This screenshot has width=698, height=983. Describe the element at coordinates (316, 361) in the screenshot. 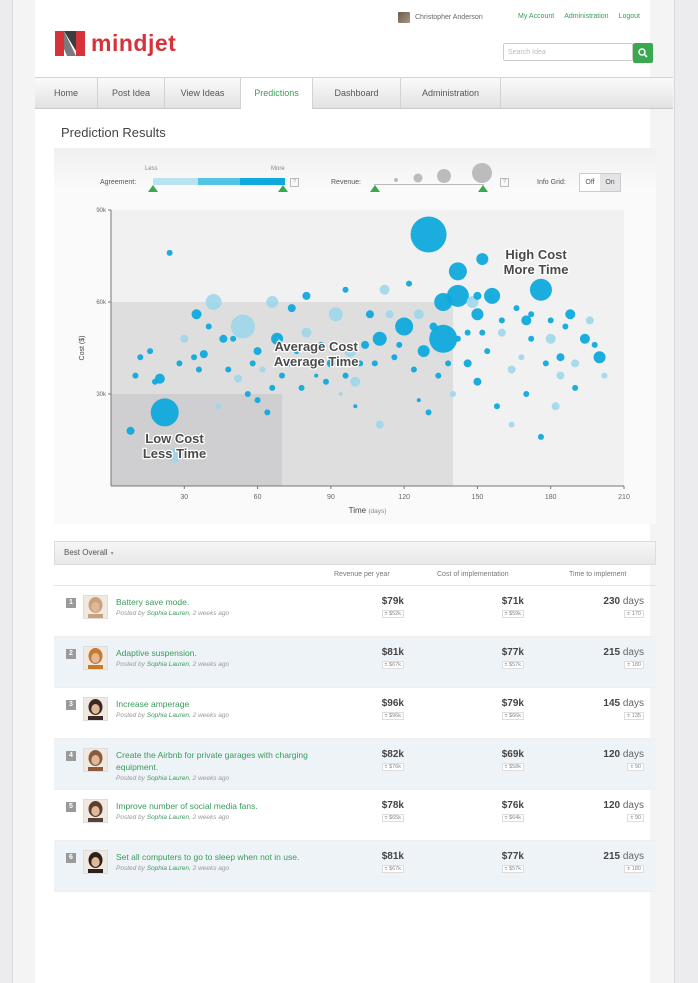

I see `region-label: Average Time` at that location.